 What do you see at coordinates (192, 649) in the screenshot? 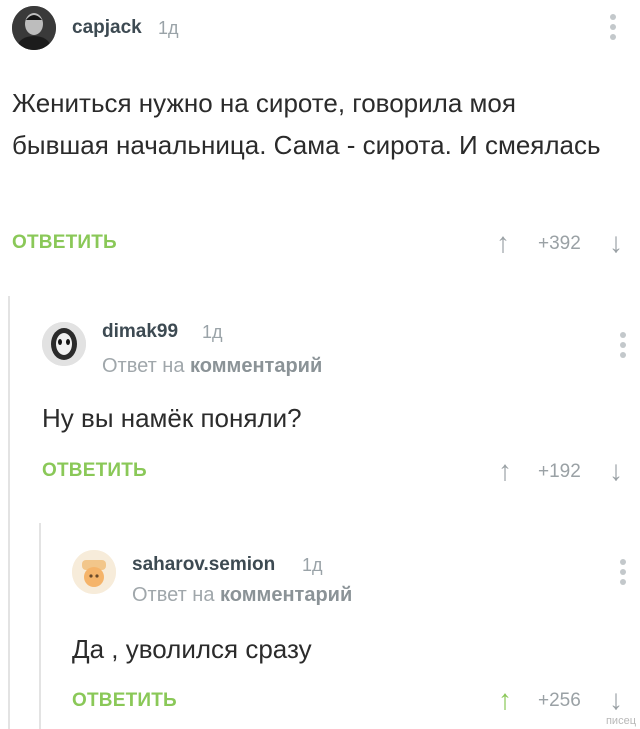
I see `comment-text: Да , уволился сразу` at bounding box center [192, 649].